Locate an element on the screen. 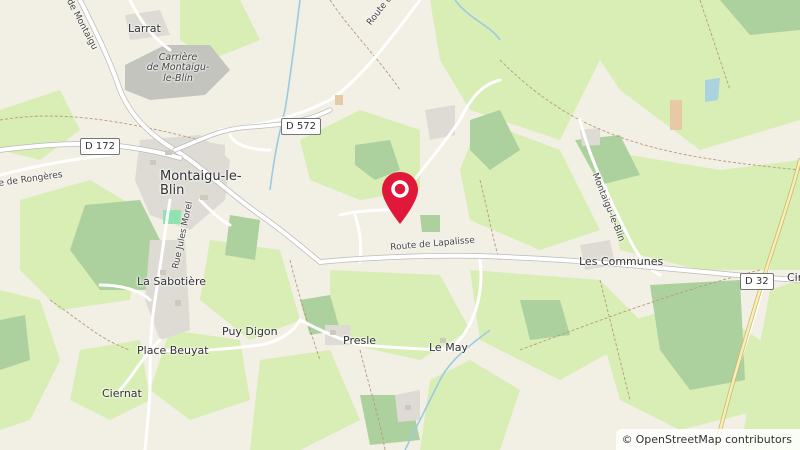 The image size is (800, 450). map-pin-icon is located at coordinates (400, 198).